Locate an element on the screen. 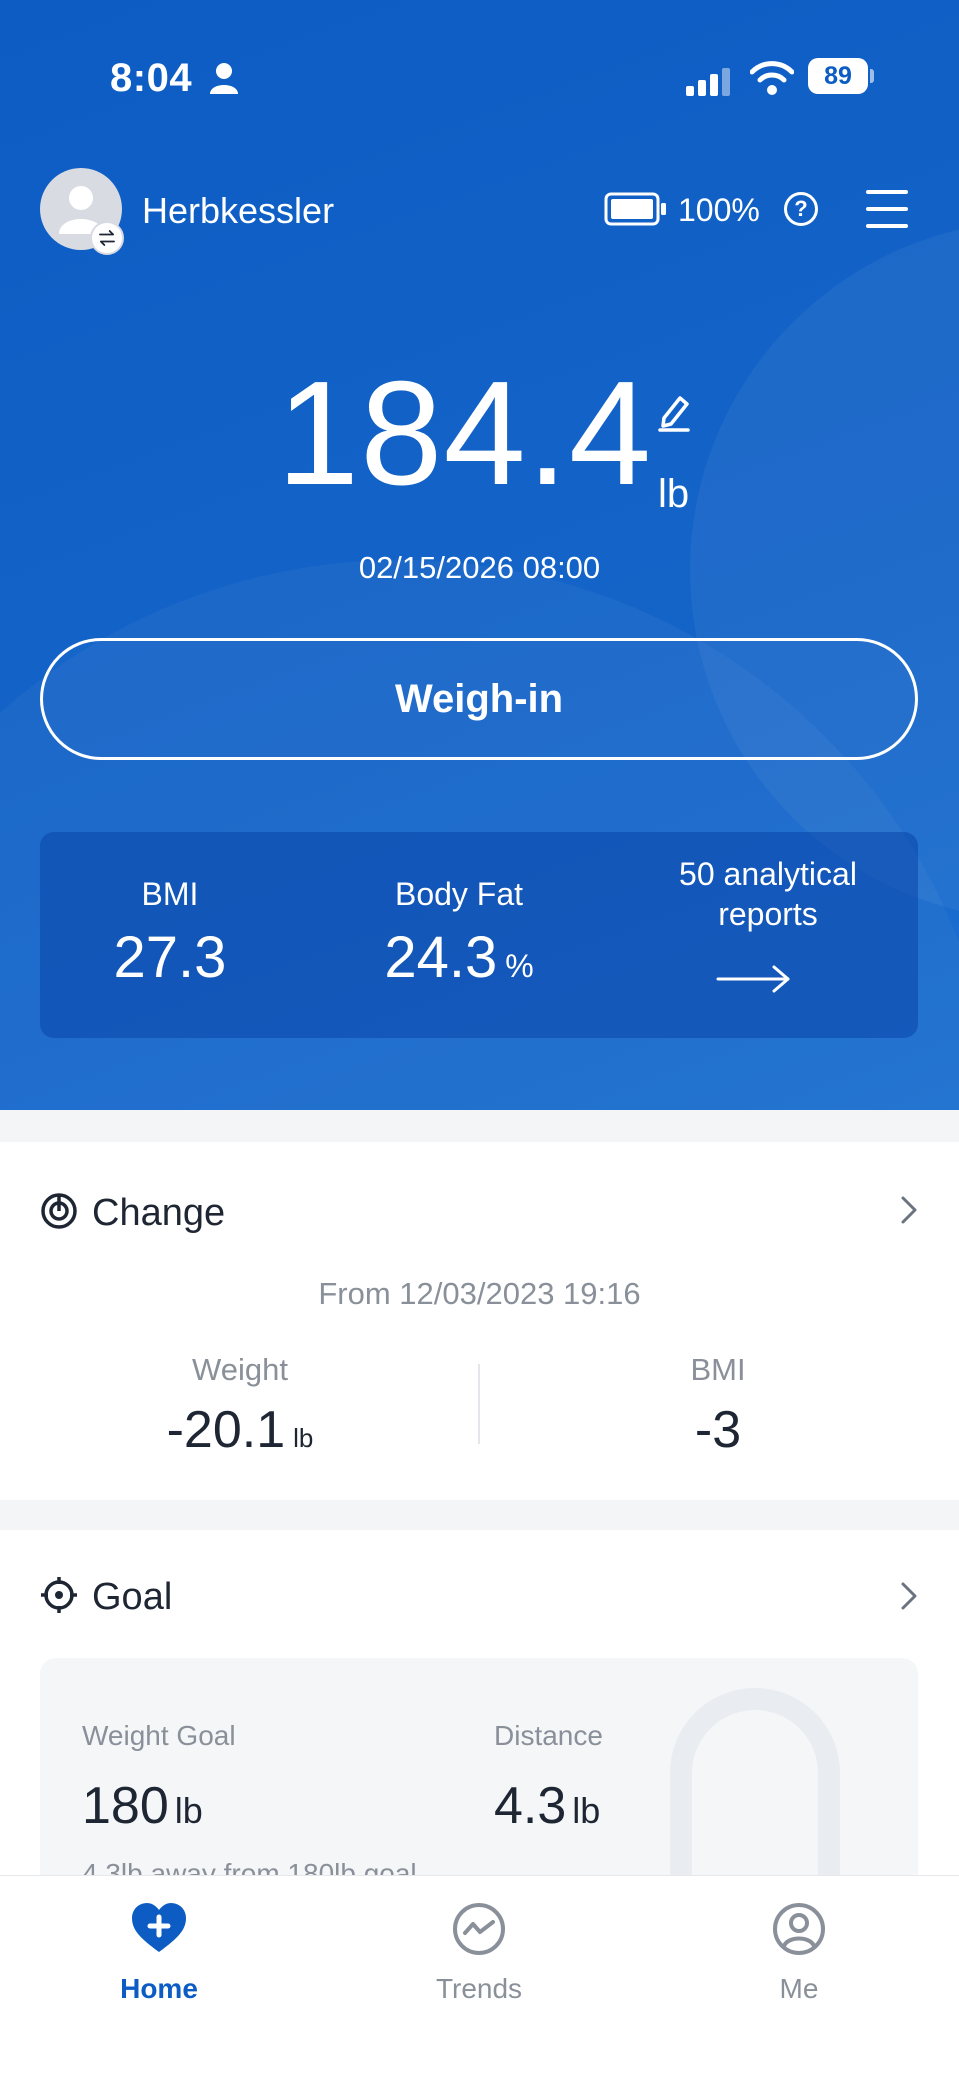 The image size is (959, 2085). switch-user-icon is located at coordinates (107, 238).